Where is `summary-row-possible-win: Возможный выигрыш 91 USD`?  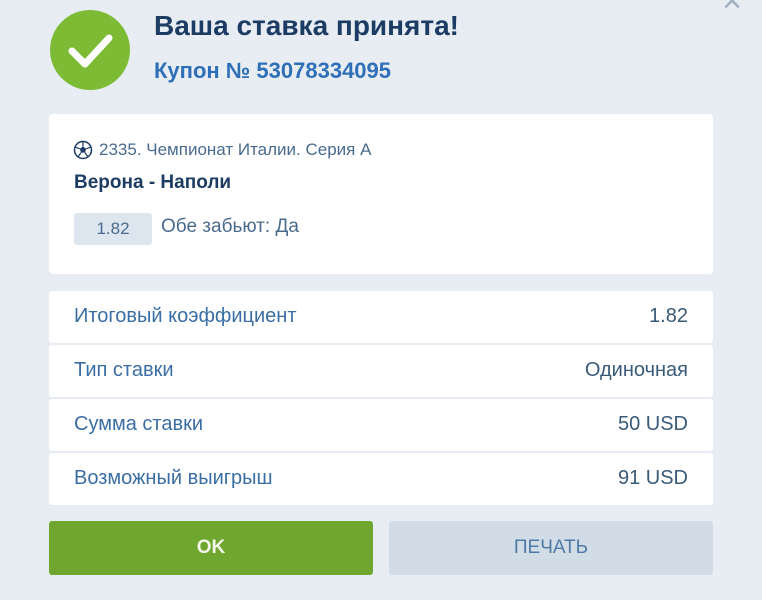
summary-row-possible-win: Возможный выигрыш 91 USD is located at coordinates (381, 479).